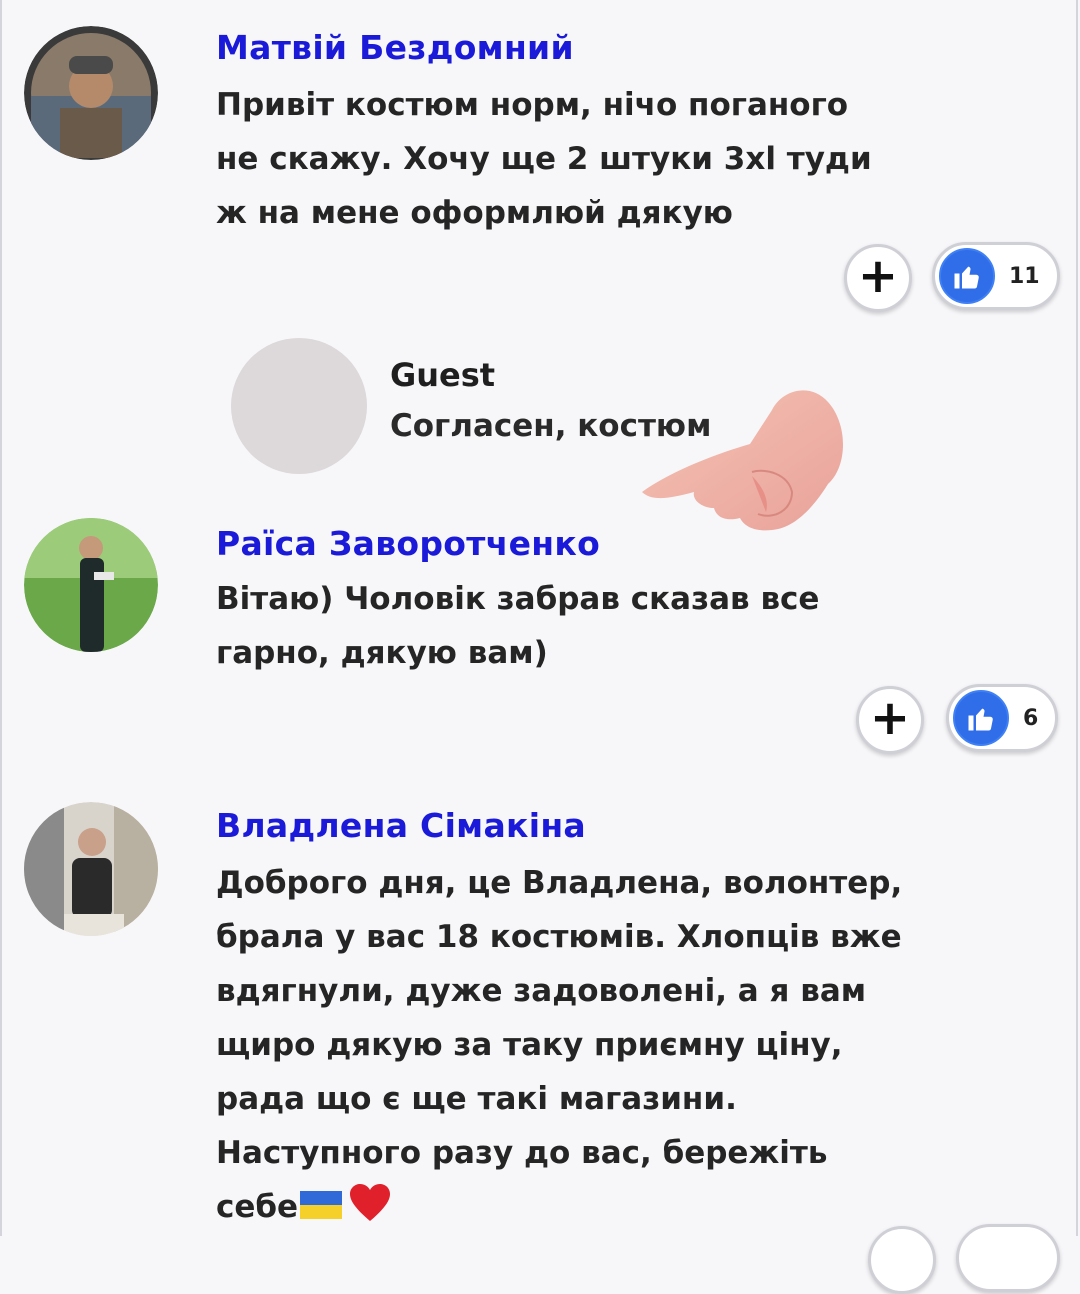  What do you see at coordinates (996, 276) in the screenshot?
I see `like-button: 11` at bounding box center [996, 276].